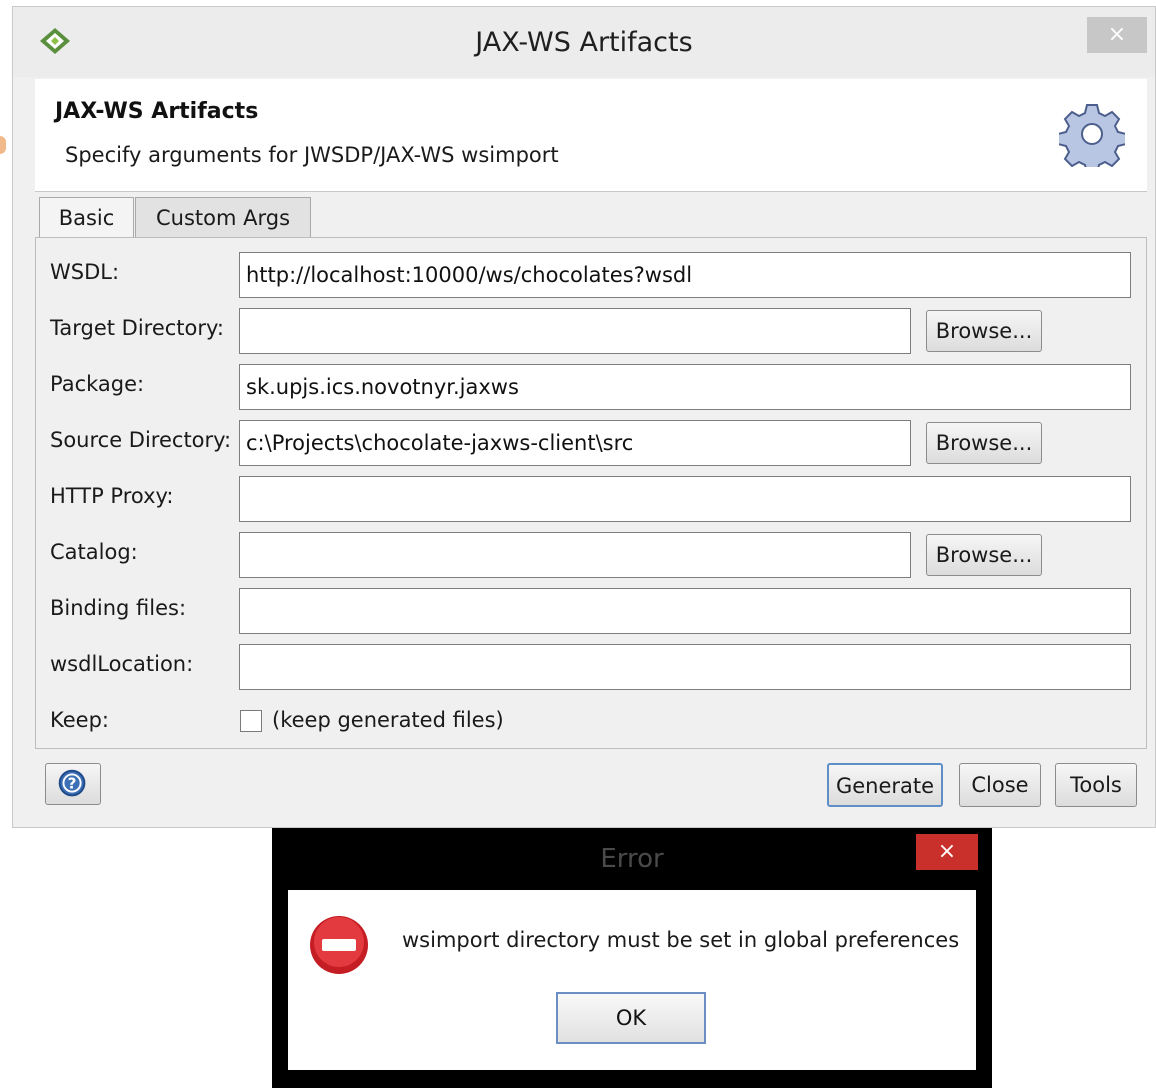 This screenshot has height=1088, width=1156. What do you see at coordinates (85, 272) in the screenshot?
I see `wsdl-label: WSDL:` at bounding box center [85, 272].